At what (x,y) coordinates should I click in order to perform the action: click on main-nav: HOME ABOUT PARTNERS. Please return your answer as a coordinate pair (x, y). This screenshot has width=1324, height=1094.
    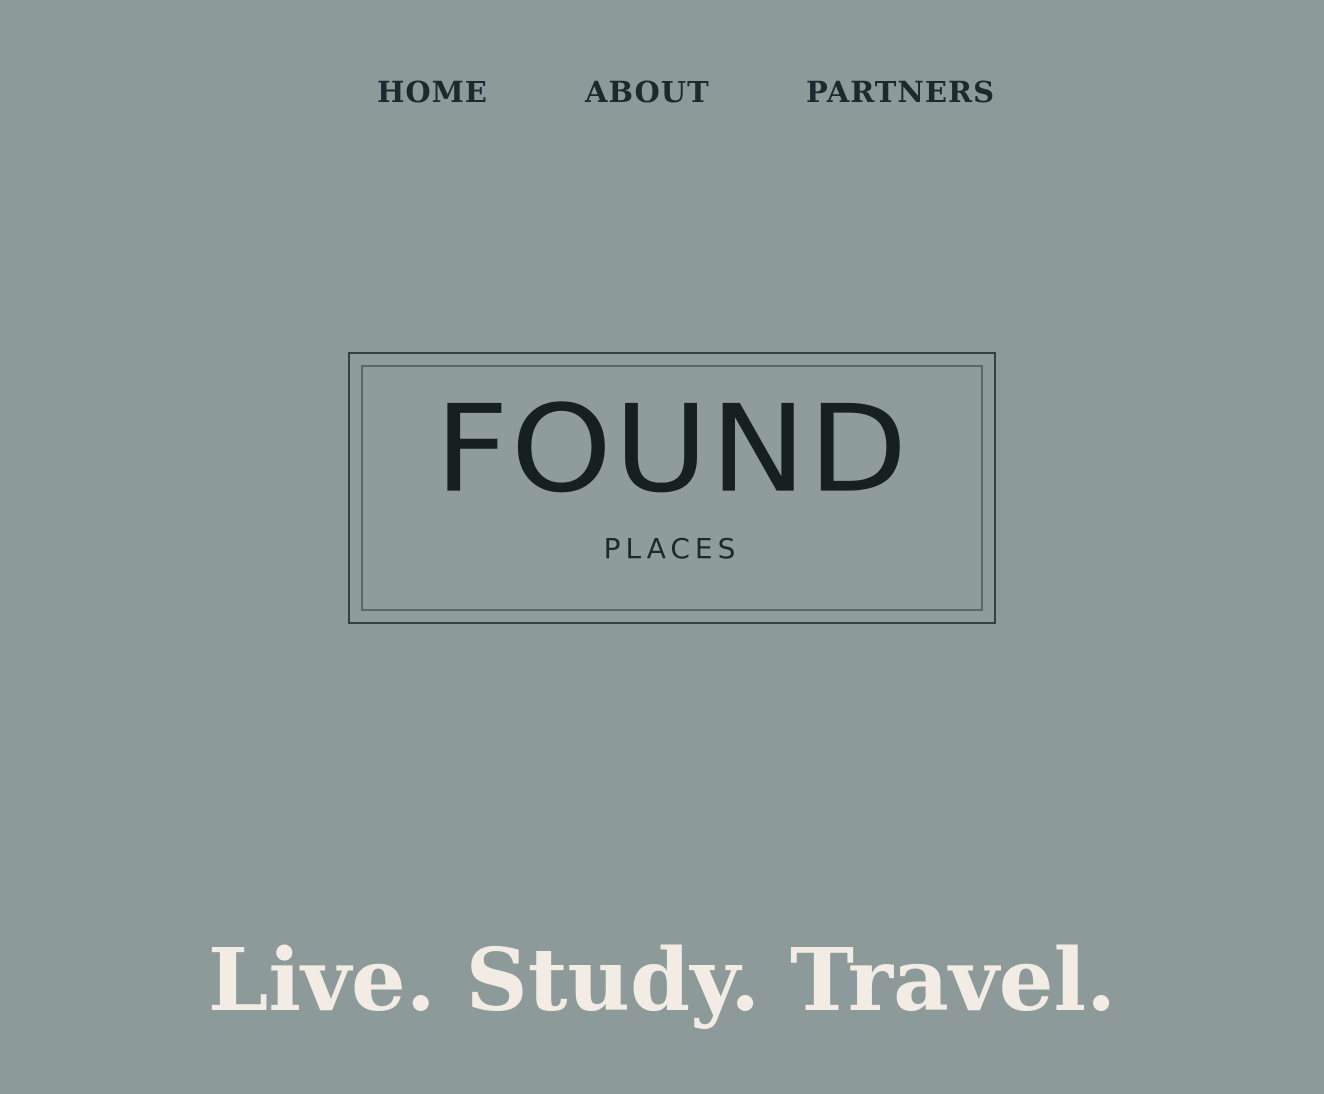
    Looking at the image, I should click on (662, 92).